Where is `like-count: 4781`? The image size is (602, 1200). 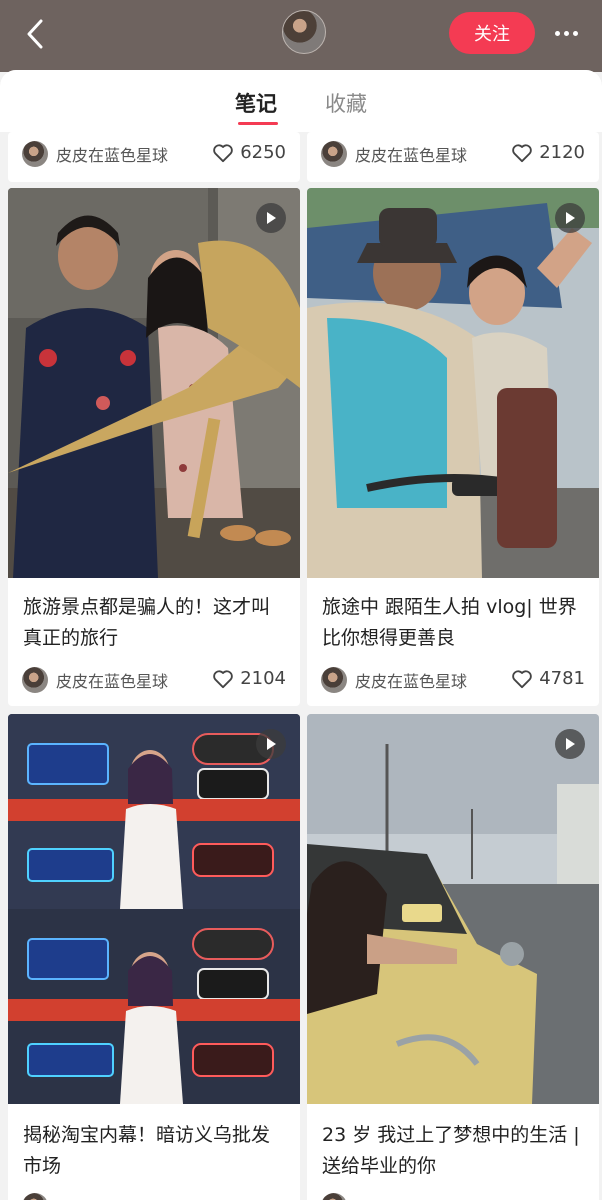 like-count: 4781 is located at coordinates (548, 678).